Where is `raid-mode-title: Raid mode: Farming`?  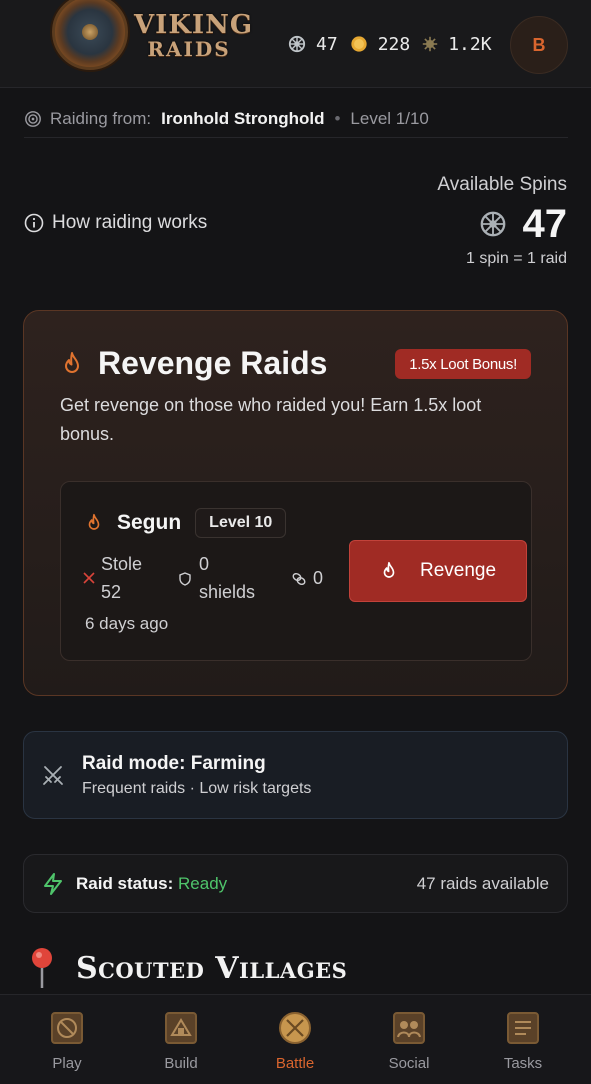 raid-mode-title: Raid mode: Farming is located at coordinates (174, 763).